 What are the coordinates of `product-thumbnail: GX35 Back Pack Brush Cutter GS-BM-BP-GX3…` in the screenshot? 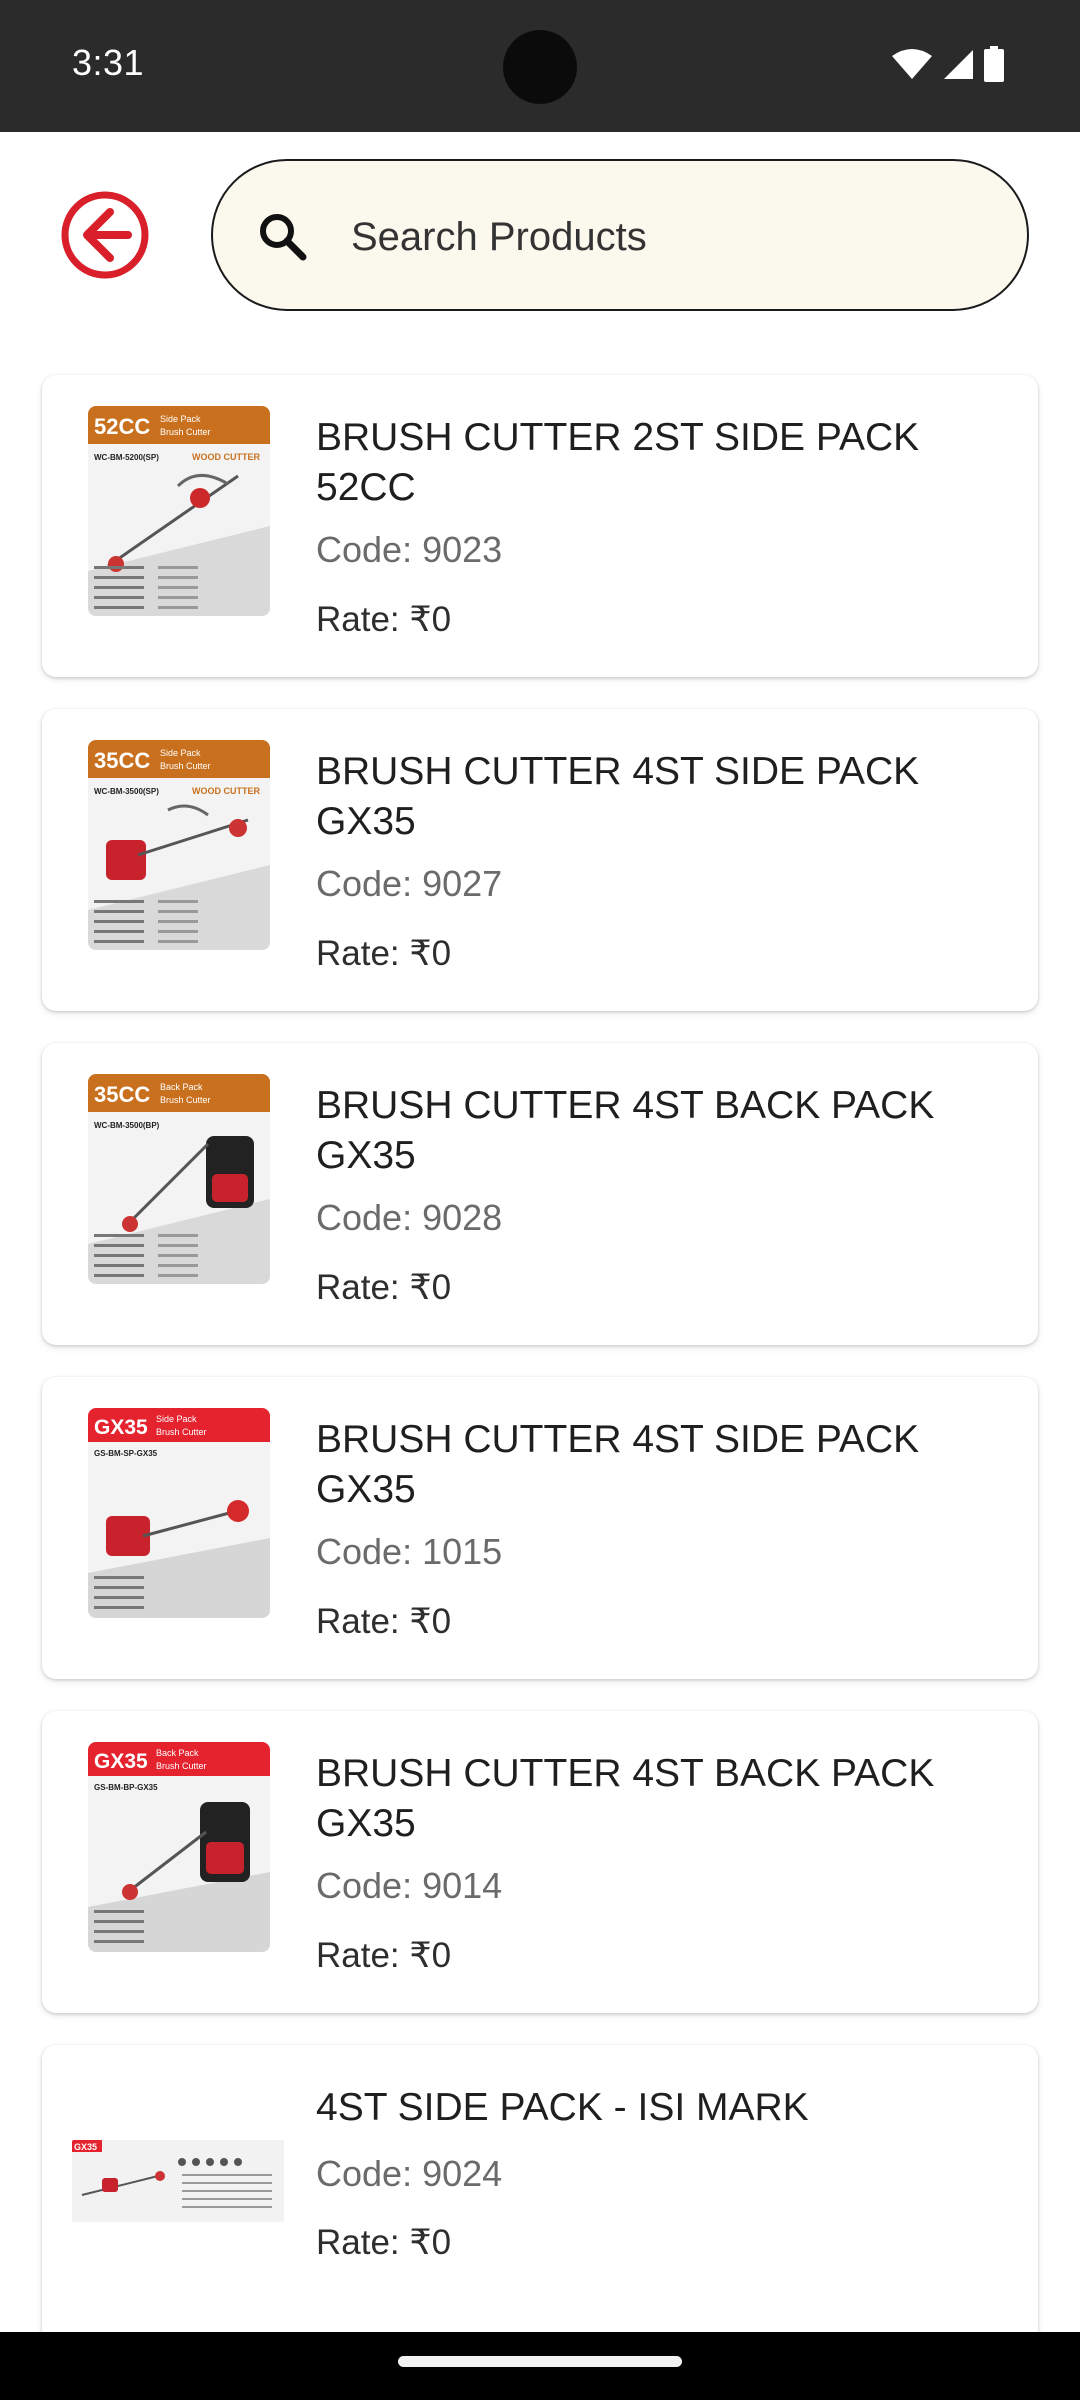 It's located at (179, 1847).